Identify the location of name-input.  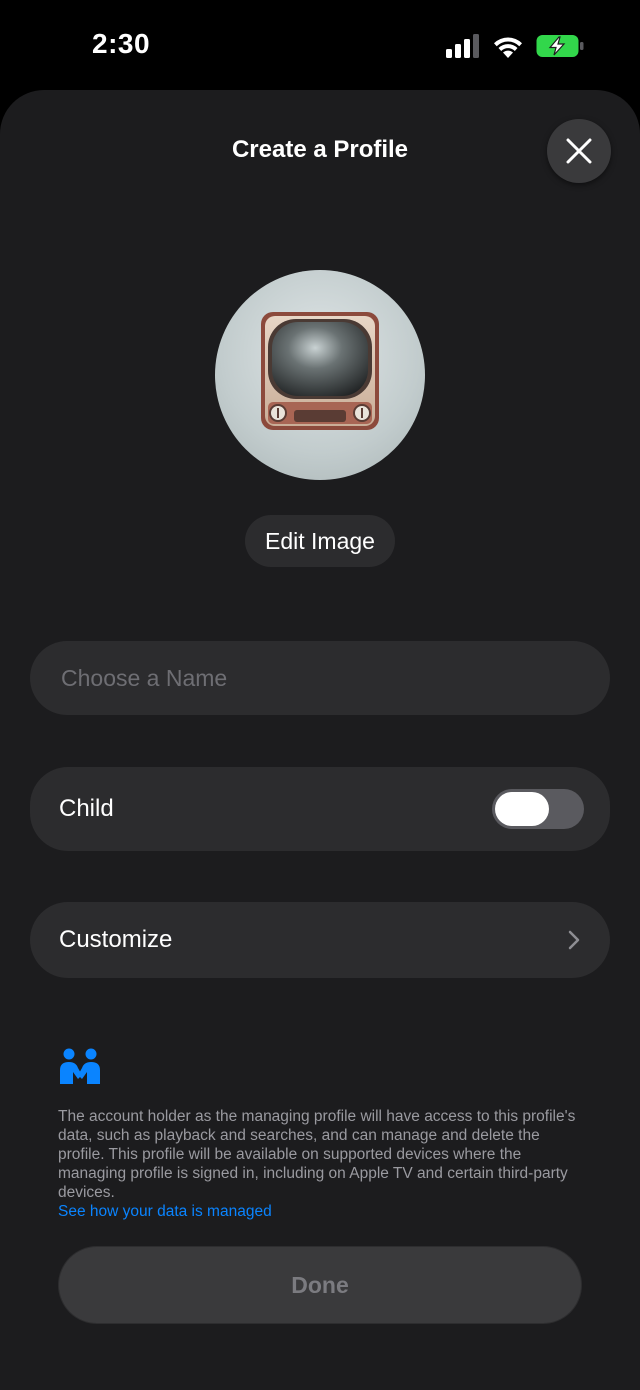
(321, 678).